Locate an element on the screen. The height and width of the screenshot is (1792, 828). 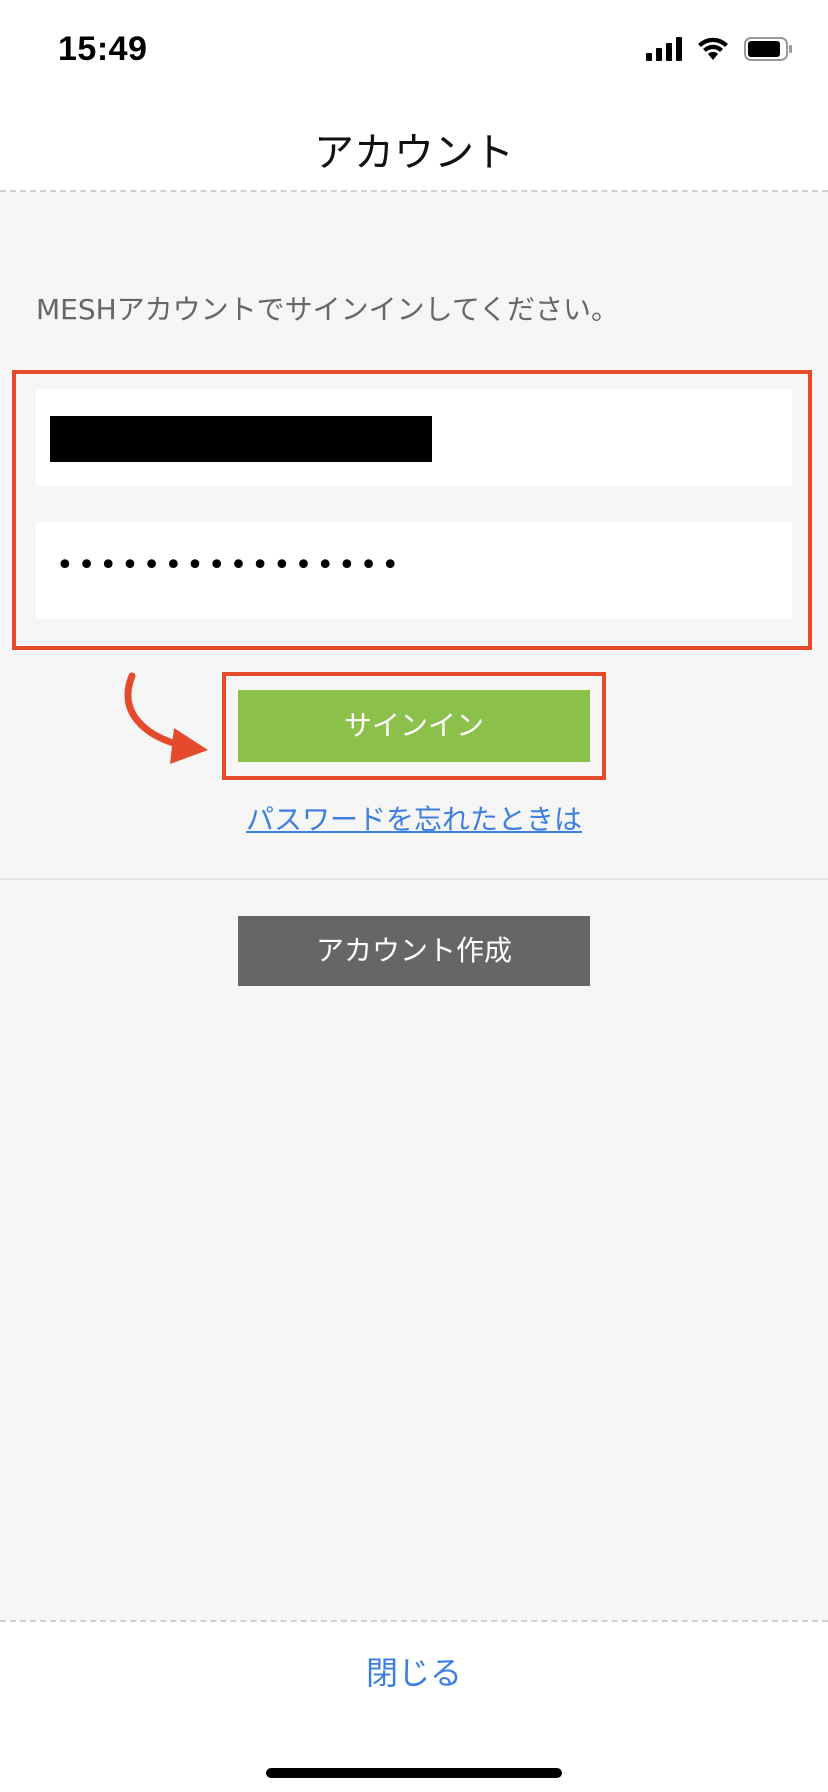
create-account-button: アカウント作成 is located at coordinates (414, 951).